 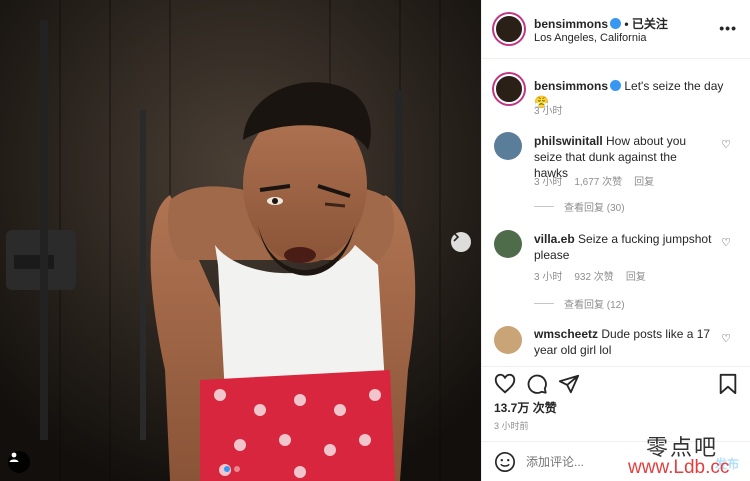 What do you see at coordinates (571, 24) in the screenshot?
I see `author-username: bensimmons` at bounding box center [571, 24].